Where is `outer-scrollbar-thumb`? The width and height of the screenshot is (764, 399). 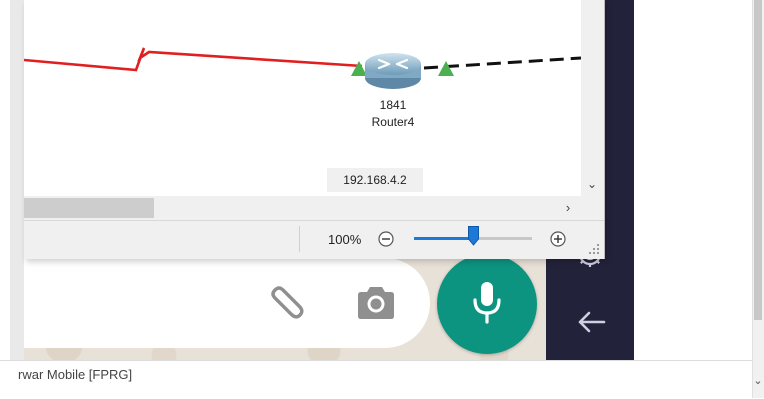
outer-scrollbar-thumb is located at coordinates (758, 160).